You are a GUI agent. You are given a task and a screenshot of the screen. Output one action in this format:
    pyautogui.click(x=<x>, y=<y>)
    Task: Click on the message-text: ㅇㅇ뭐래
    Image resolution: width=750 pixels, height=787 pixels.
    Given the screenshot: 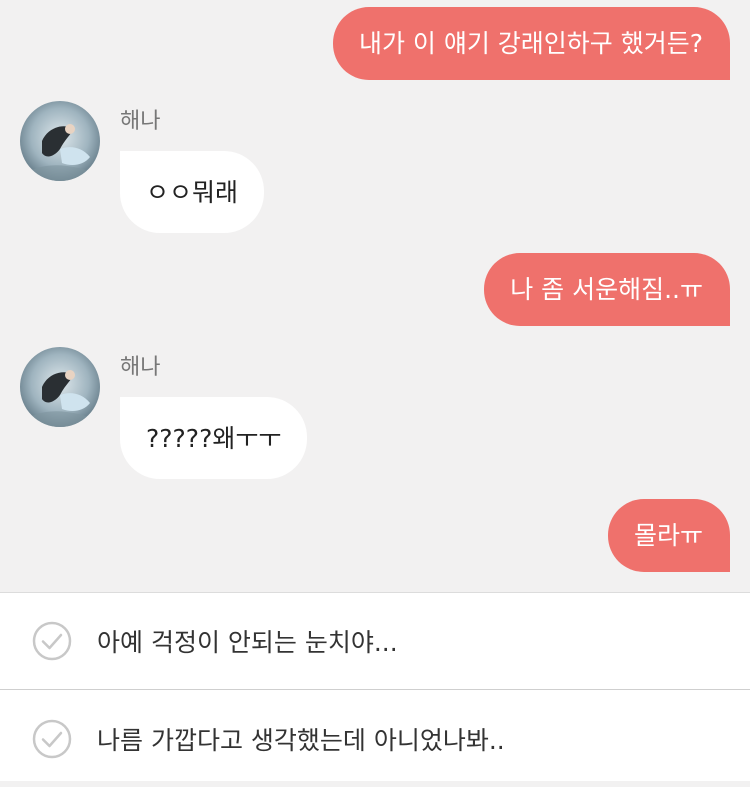 What is the action you would take?
    pyautogui.click(x=192, y=192)
    